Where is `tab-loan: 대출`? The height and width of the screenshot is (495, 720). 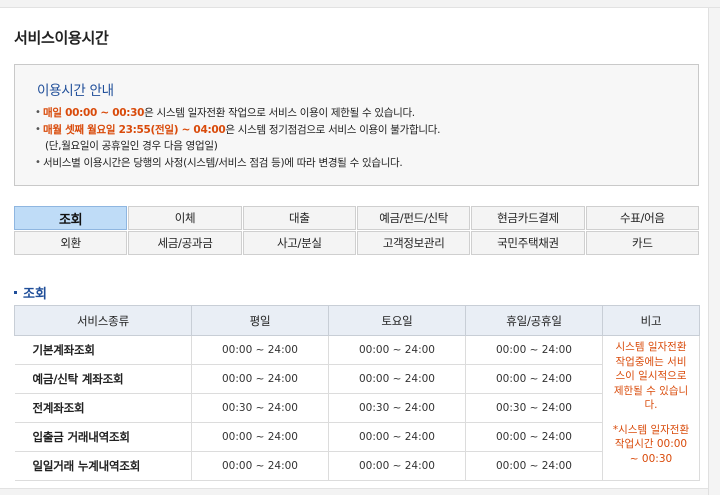
tab-loan: 대출 is located at coordinates (299, 218).